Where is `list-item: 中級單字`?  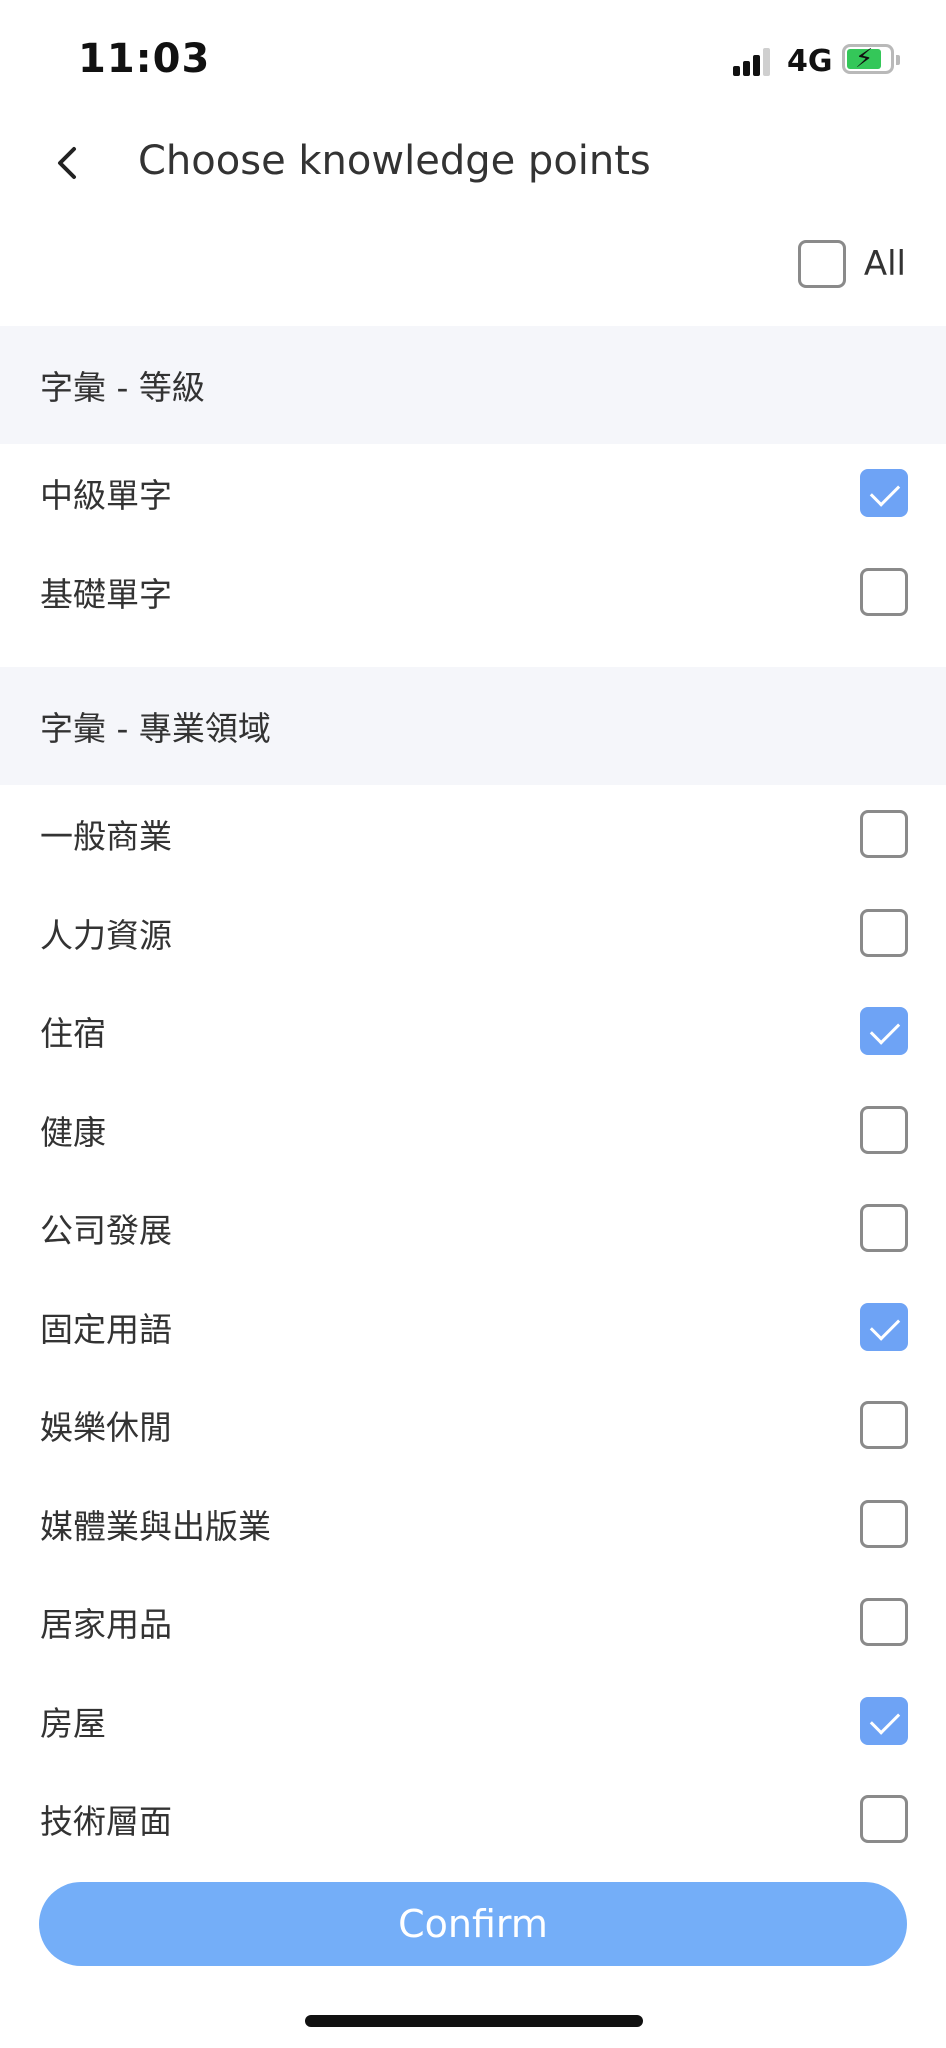 list-item: 中級單字 is located at coordinates (473, 493).